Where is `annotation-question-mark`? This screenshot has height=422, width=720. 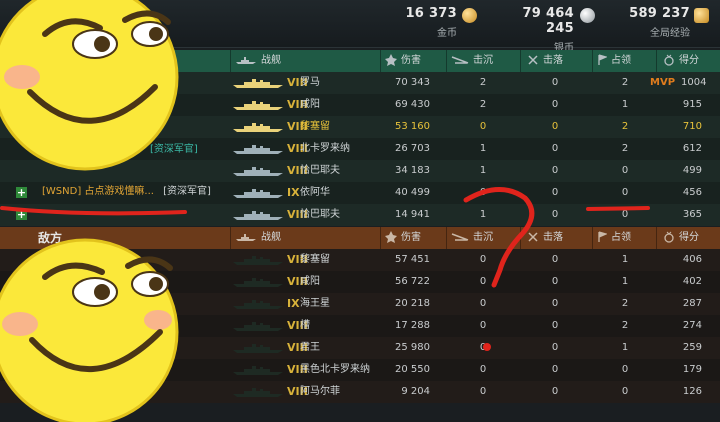 annotation-question-mark is located at coordinates (499, 237).